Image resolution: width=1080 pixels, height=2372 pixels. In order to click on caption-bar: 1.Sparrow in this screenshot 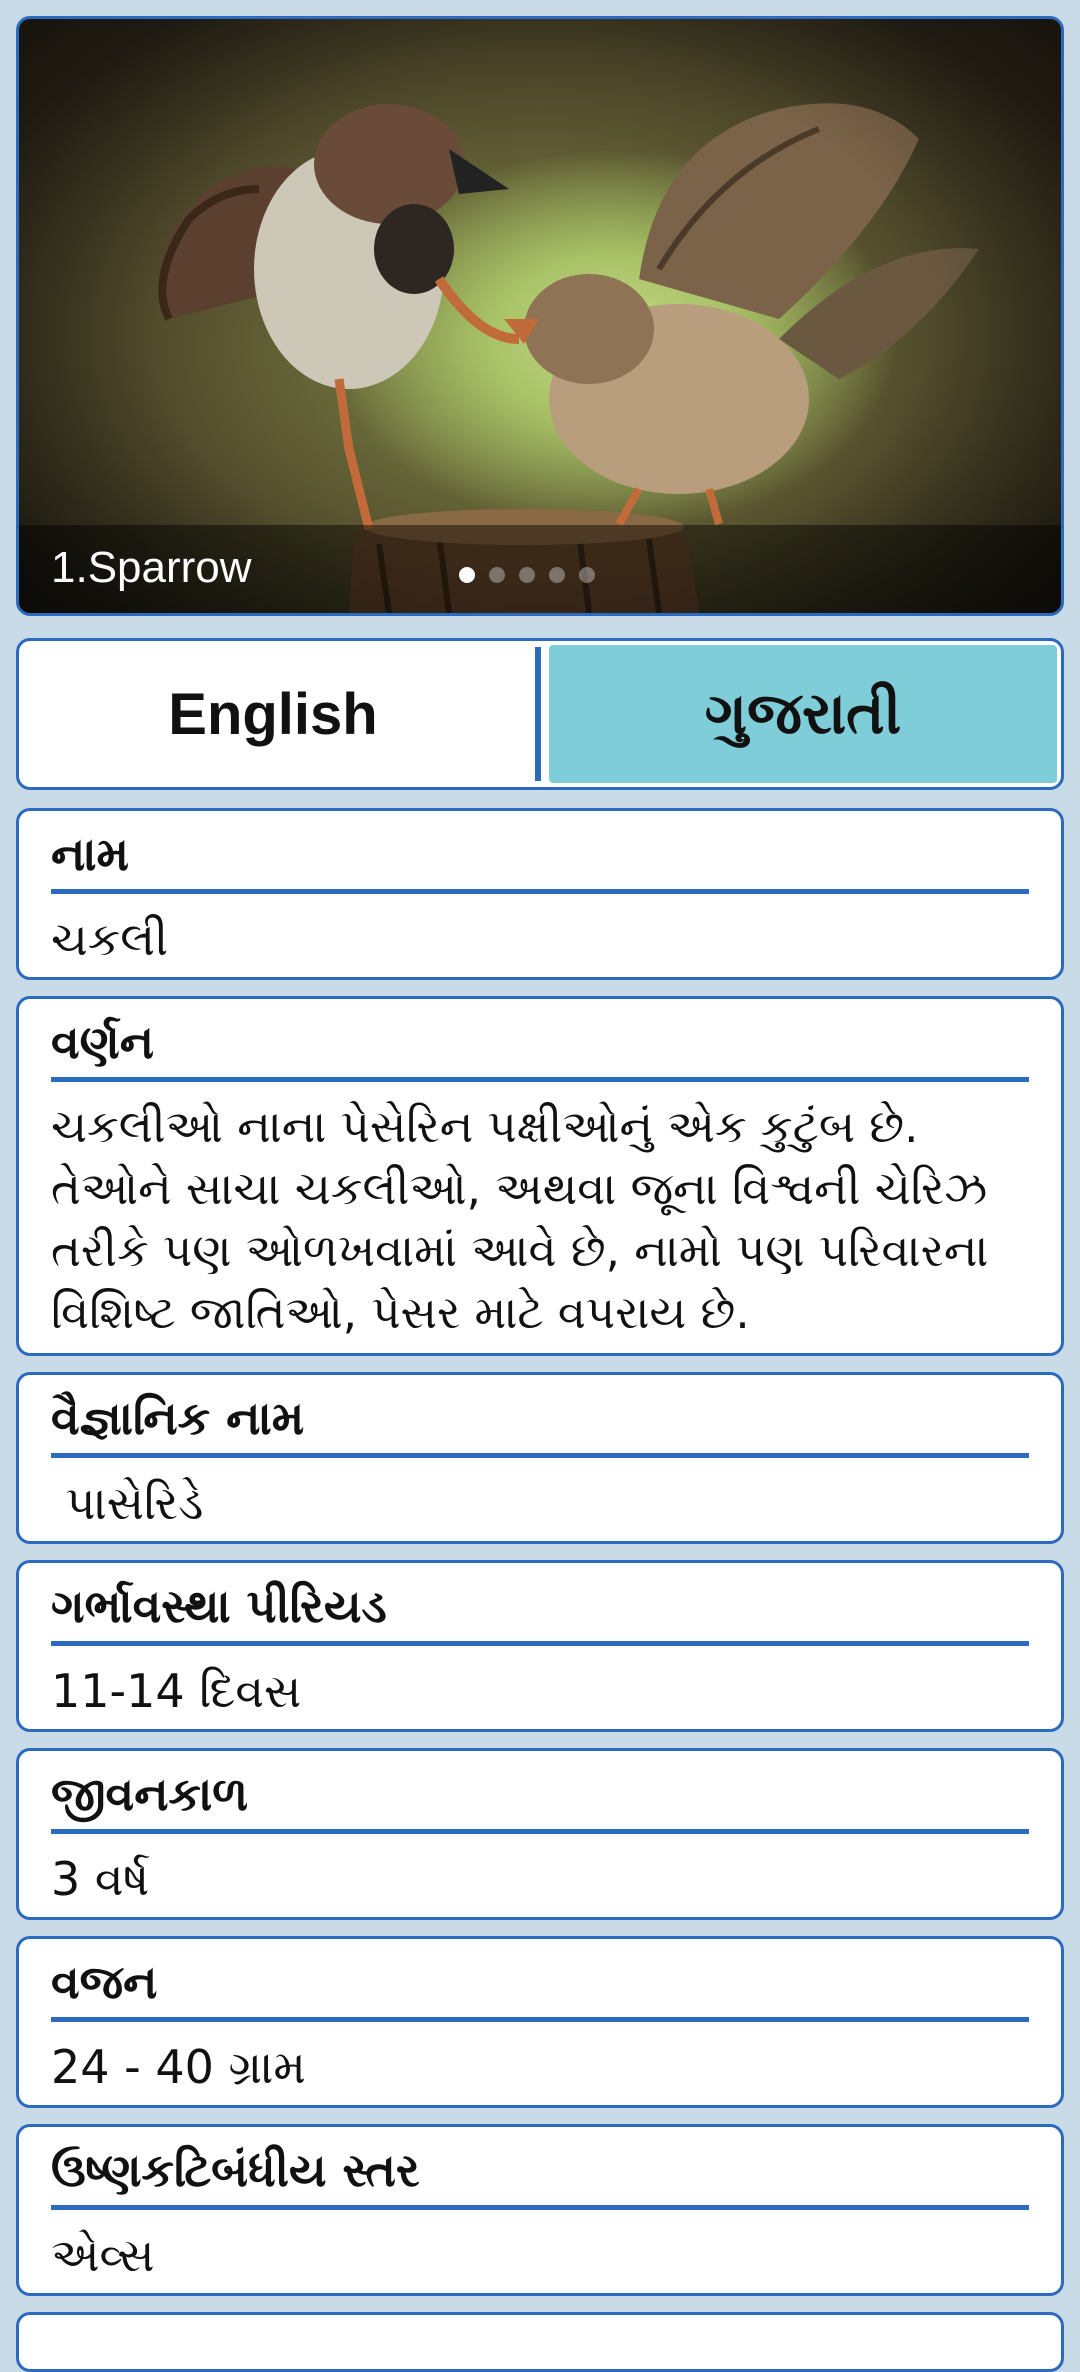, I will do `click(540, 569)`.